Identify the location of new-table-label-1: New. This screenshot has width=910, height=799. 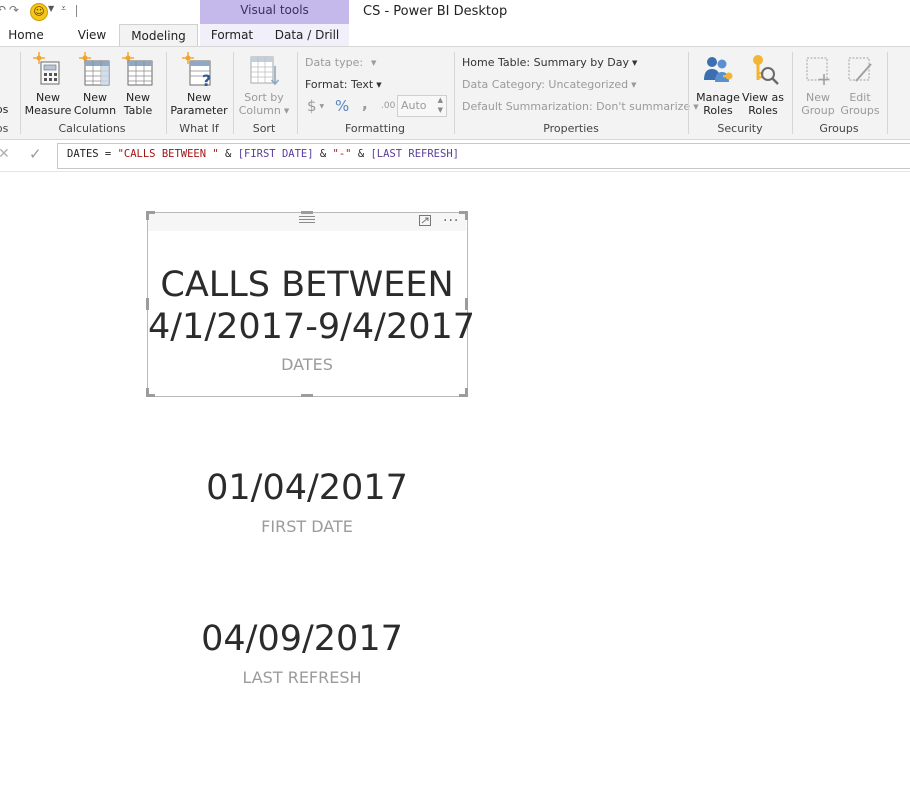
(138, 97).